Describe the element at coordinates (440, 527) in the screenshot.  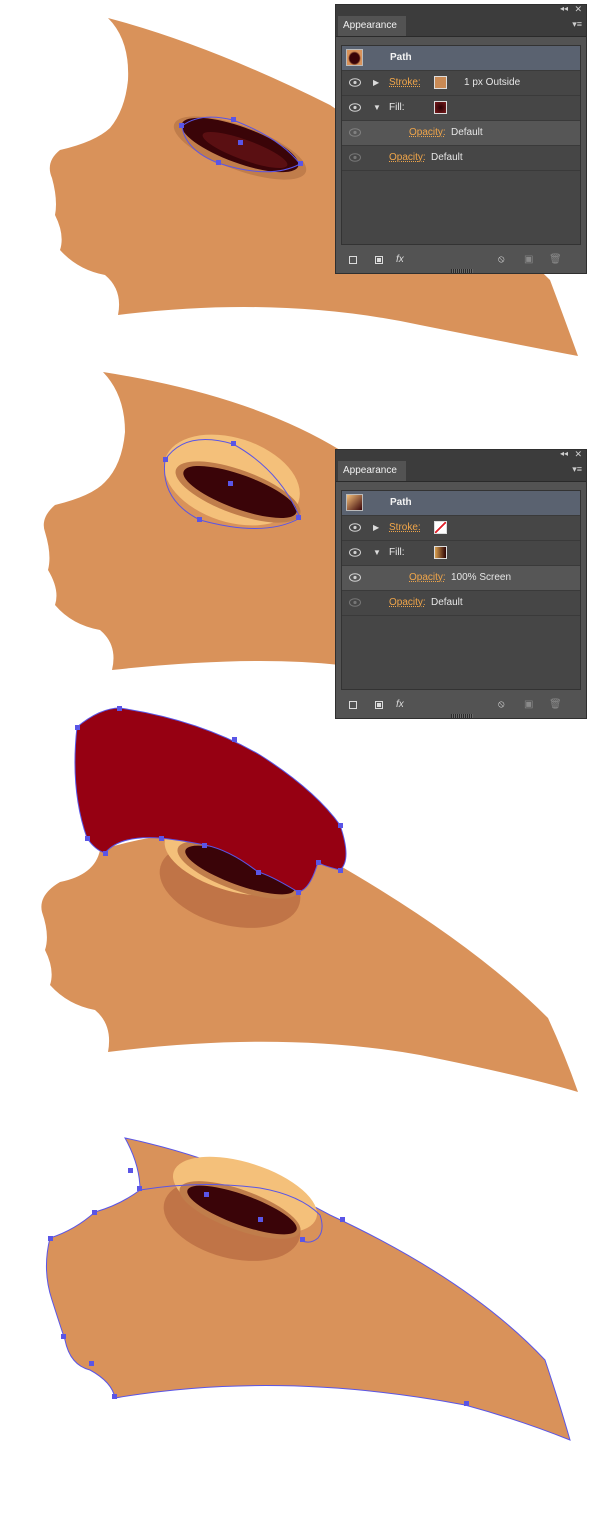
I see `stroke-none-swatch` at that location.